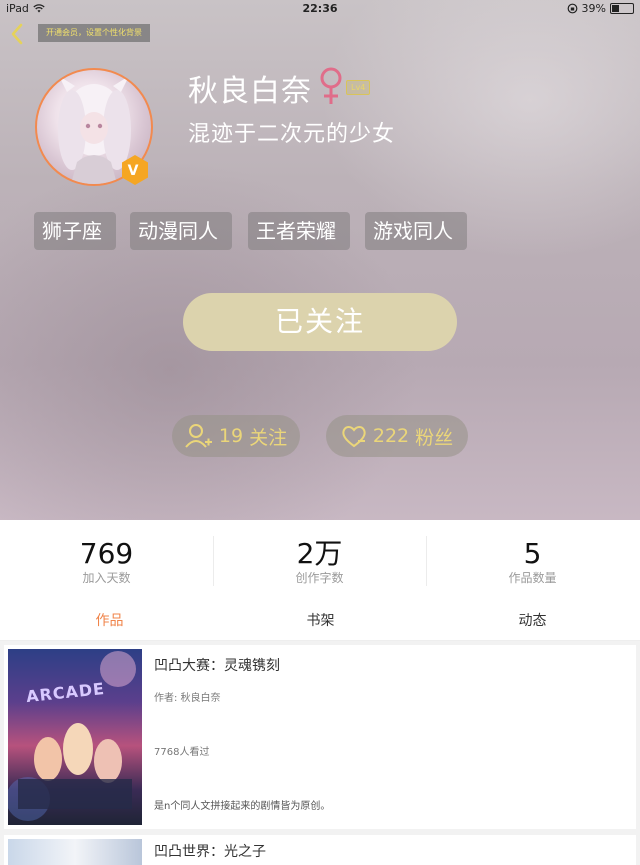 The width and height of the screenshot is (640, 865). Describe the element at coordinates (210, 851) in the screenshot. I see `work-title: 凹凸世界：光之子` at that location.